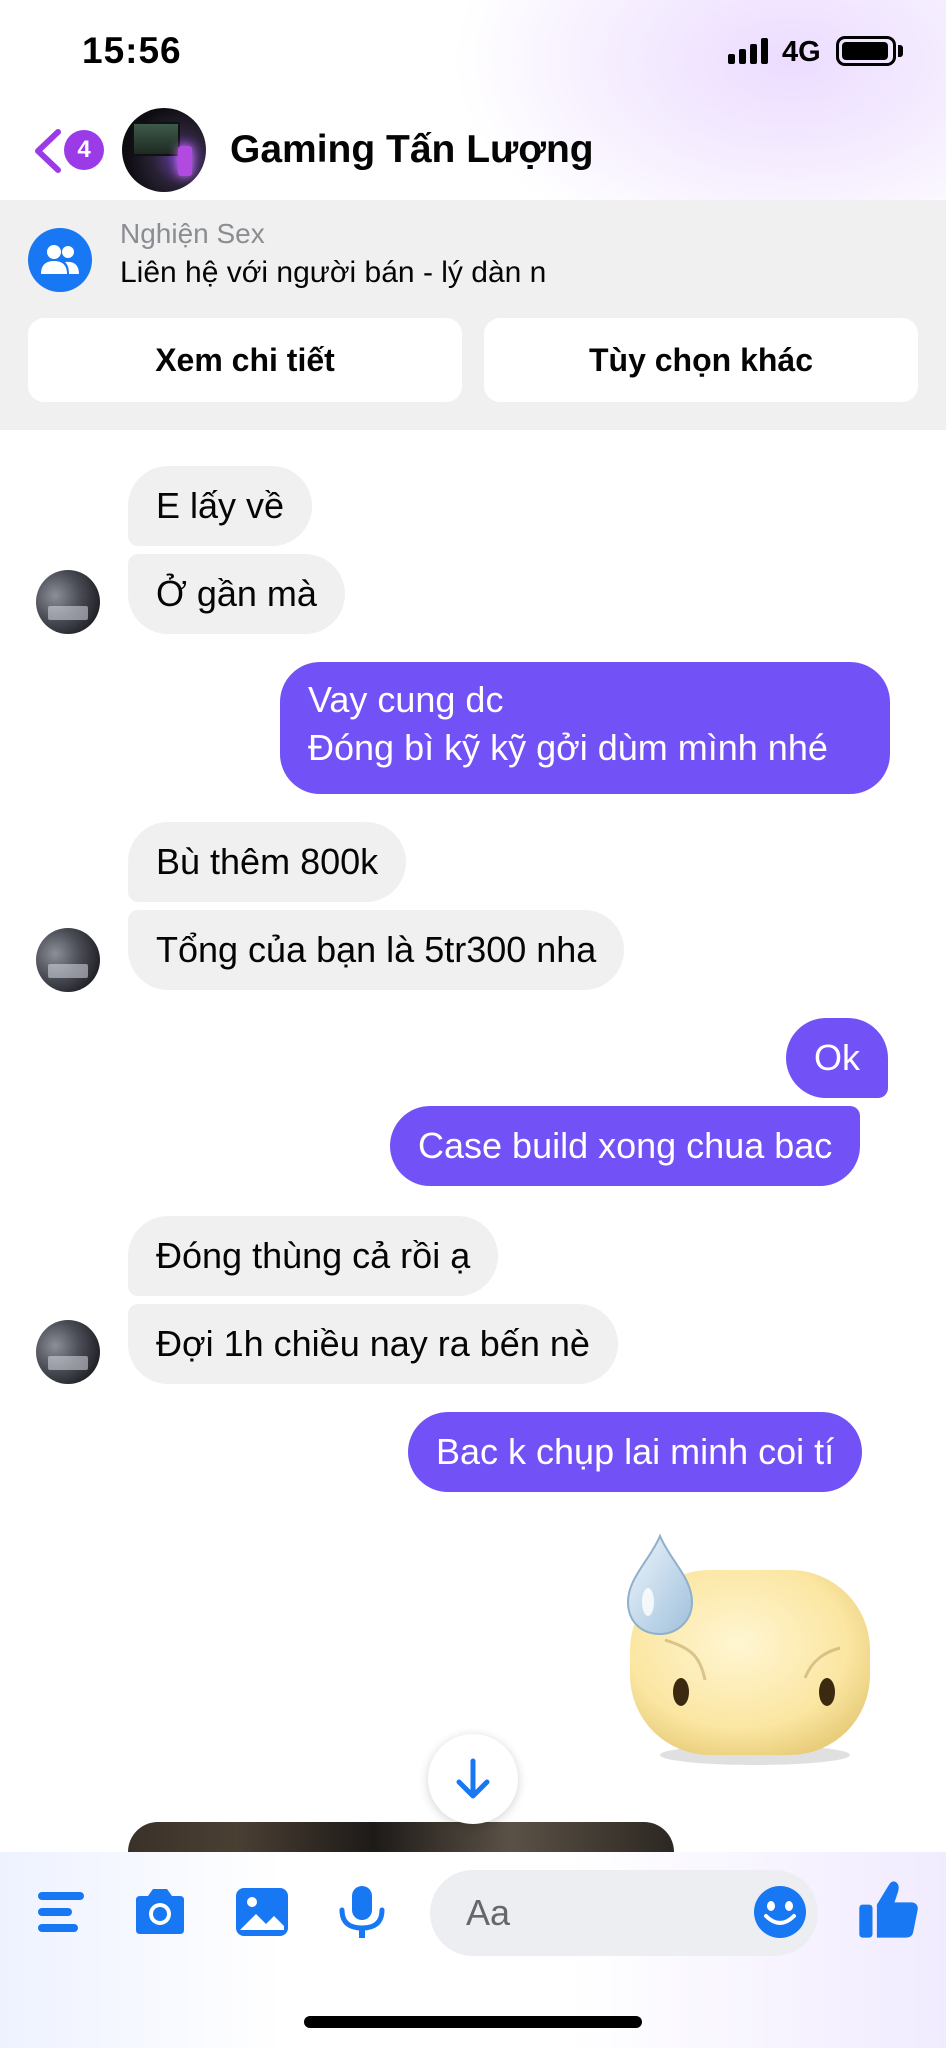 The height and width of the screenshot is (2048, 946). Describe the element at coordinates (900, 51) in the screenshot. I see `battery-tip` at that location.